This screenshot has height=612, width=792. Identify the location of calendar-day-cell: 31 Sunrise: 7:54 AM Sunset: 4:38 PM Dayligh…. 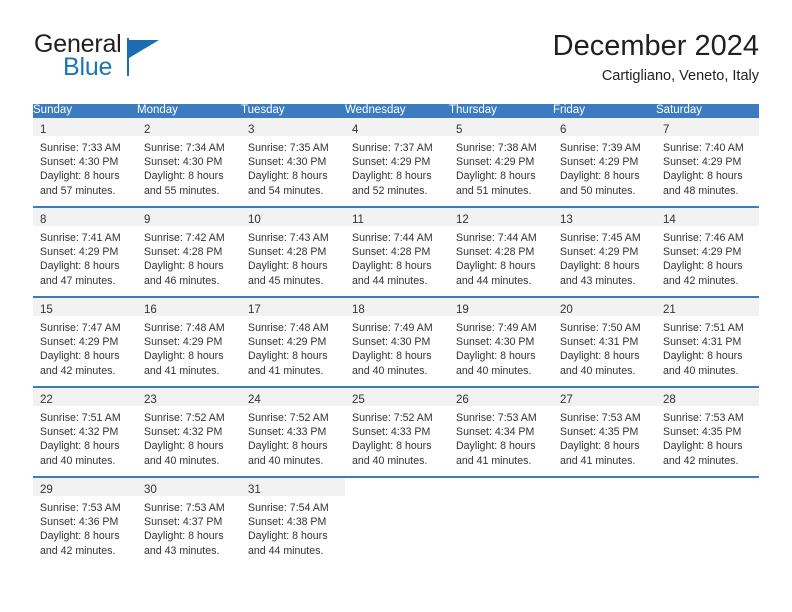
(293, 521).